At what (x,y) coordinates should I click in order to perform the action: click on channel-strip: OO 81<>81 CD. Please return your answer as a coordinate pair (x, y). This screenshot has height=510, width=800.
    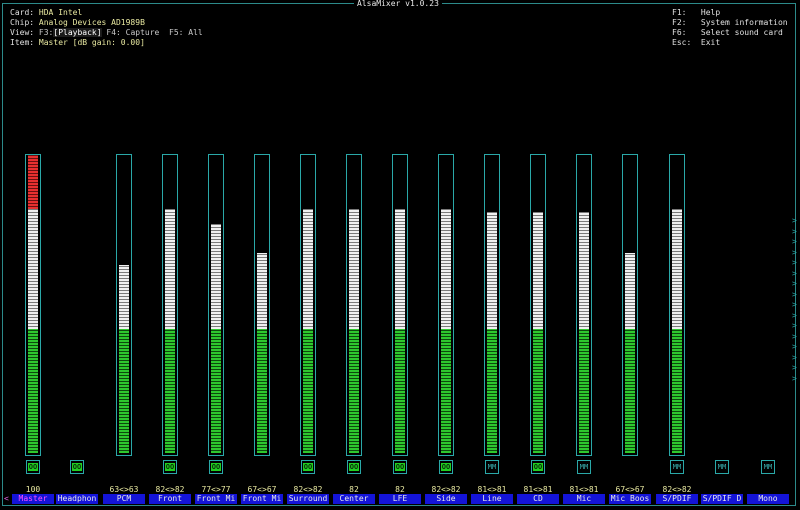
    Looking at the image, I should click on (538, 255).